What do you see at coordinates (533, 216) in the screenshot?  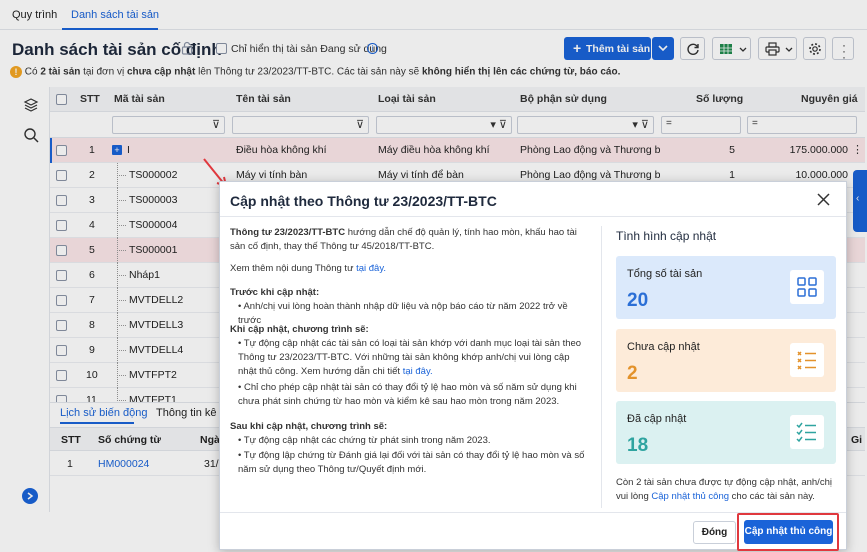 I see `dialog-divider` at bounding box center [533, 216].